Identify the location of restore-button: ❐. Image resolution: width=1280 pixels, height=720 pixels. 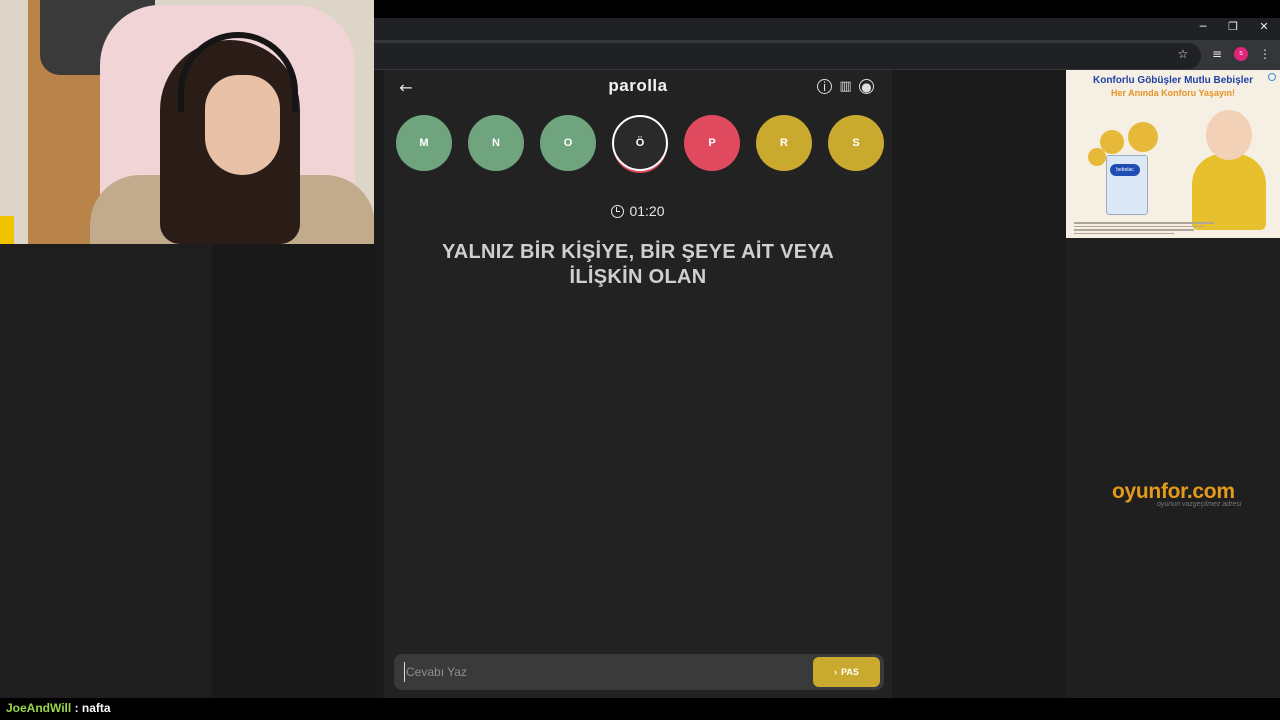
(1233, 27).